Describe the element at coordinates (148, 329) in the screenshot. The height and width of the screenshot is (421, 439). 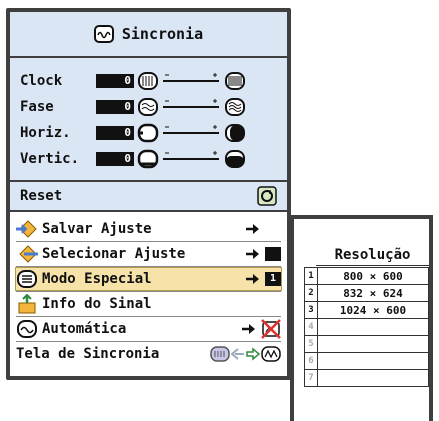
I see `option-automatic: Automática` at that location.